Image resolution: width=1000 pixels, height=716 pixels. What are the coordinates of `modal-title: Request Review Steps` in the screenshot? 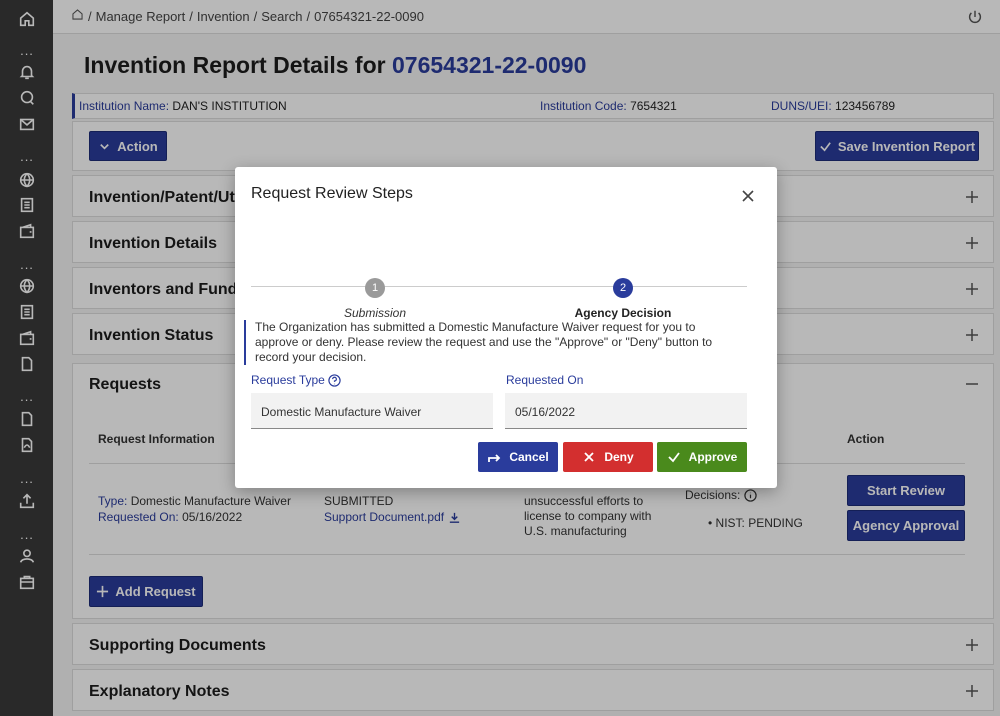 It's located at (332, 193).